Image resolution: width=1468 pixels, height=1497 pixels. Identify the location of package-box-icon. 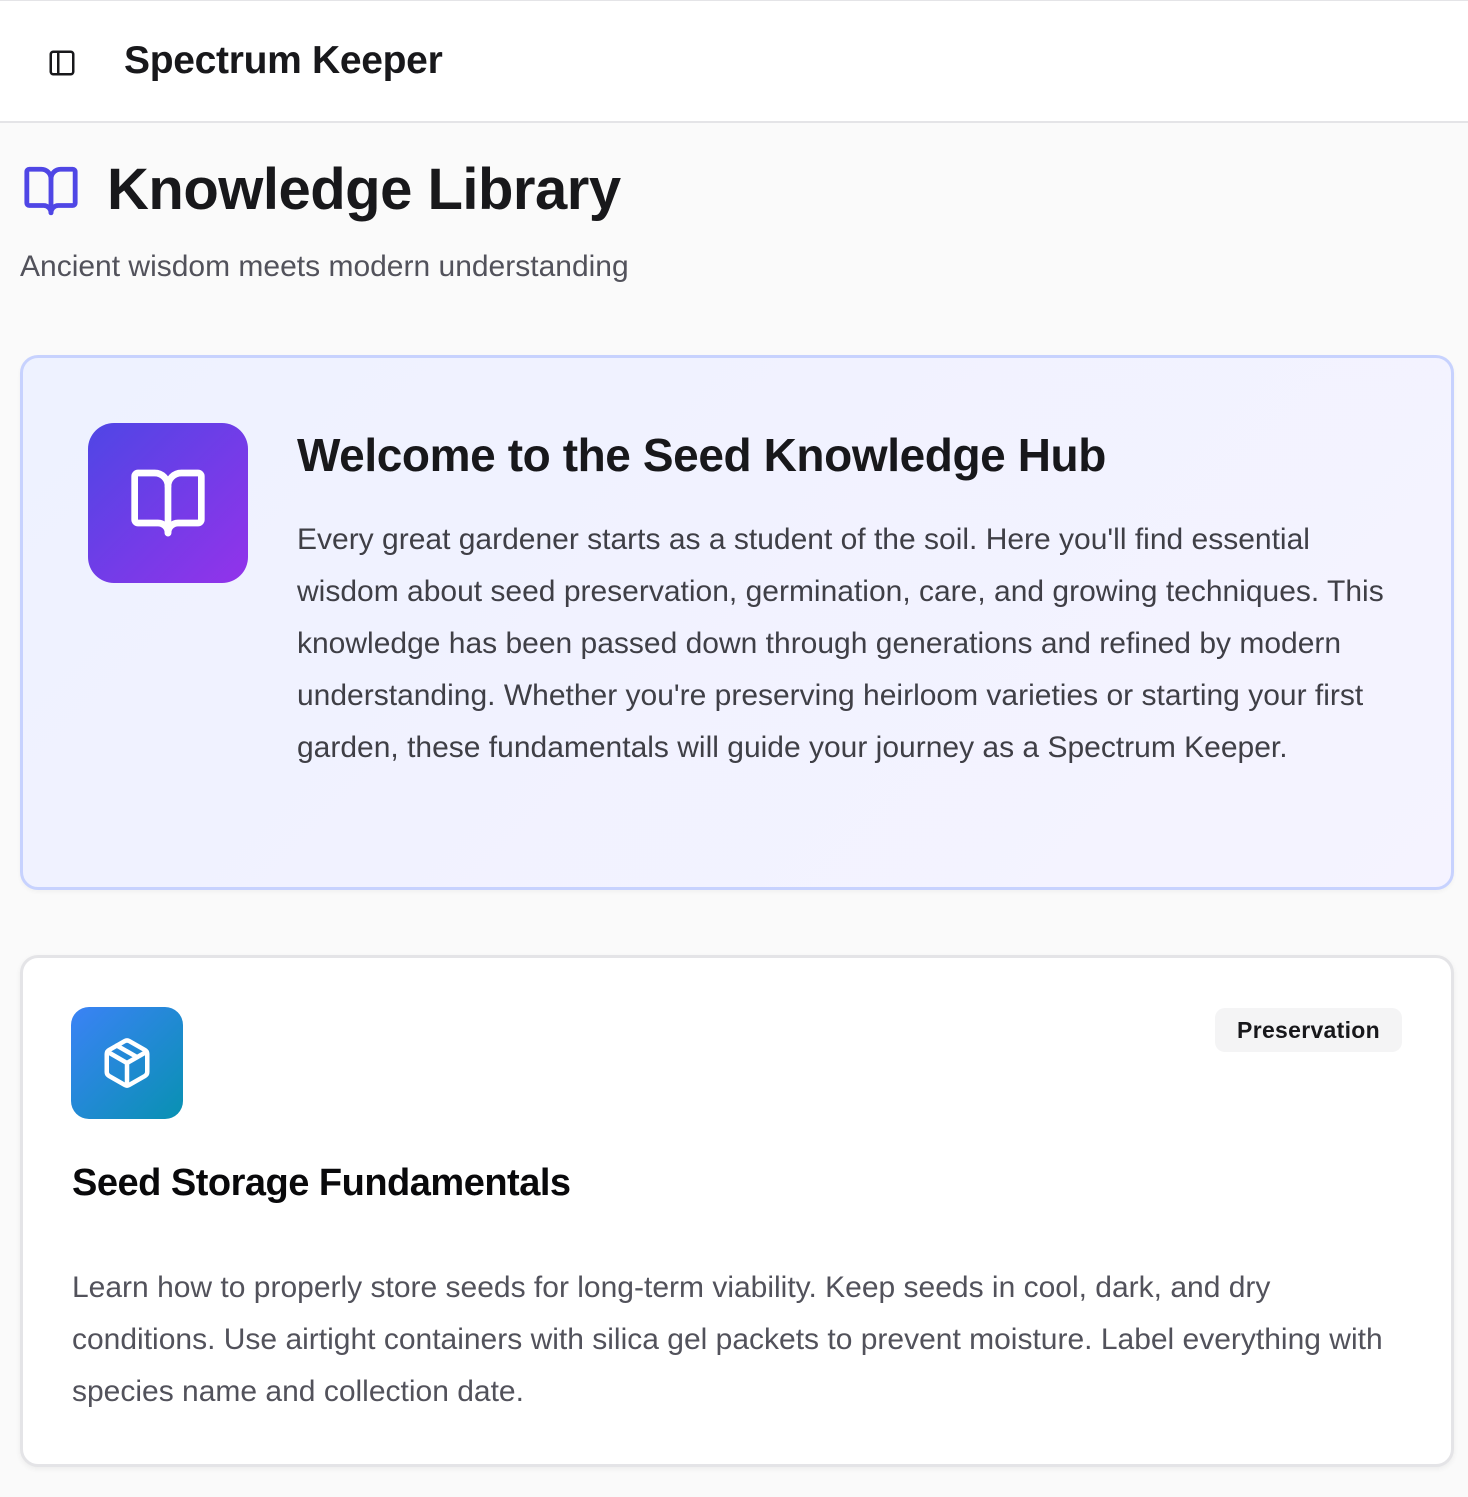
(127, 1063).